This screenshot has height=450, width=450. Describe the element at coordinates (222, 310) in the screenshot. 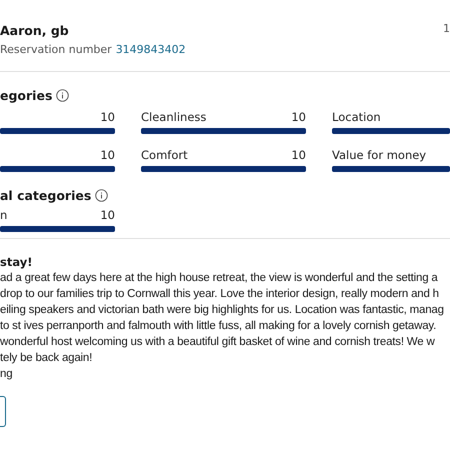

I see `review-text: eiling speakers and victorian bath were big highlights for us. Location was fantastic, manag` at that location.